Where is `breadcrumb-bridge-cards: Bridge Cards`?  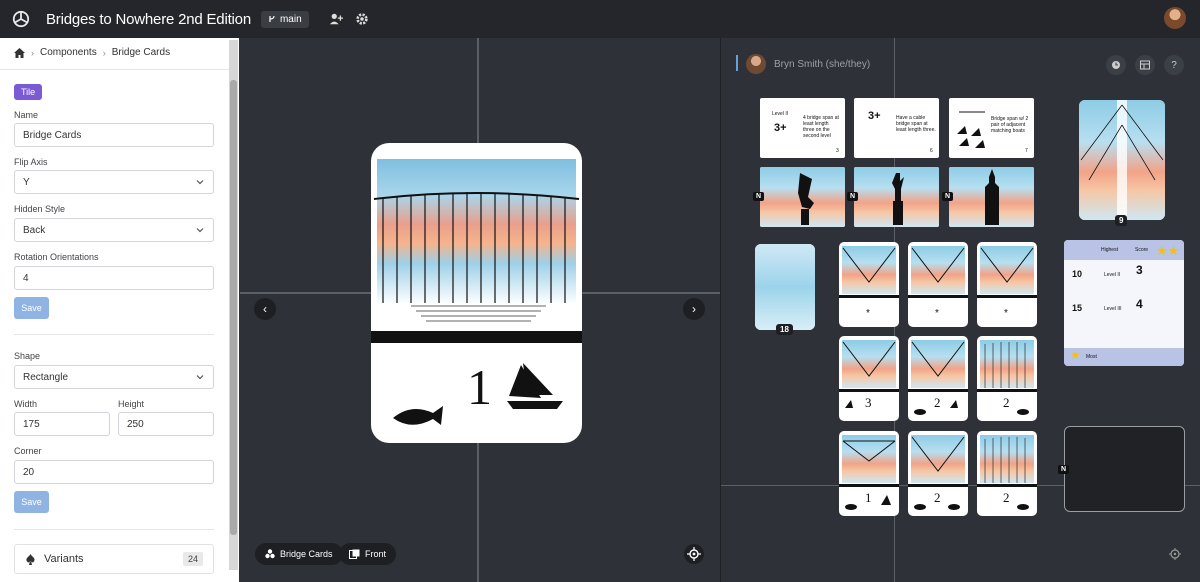
breadcrumb-bridge-cards: Bridge Cards is located at coordinates (141, 52).